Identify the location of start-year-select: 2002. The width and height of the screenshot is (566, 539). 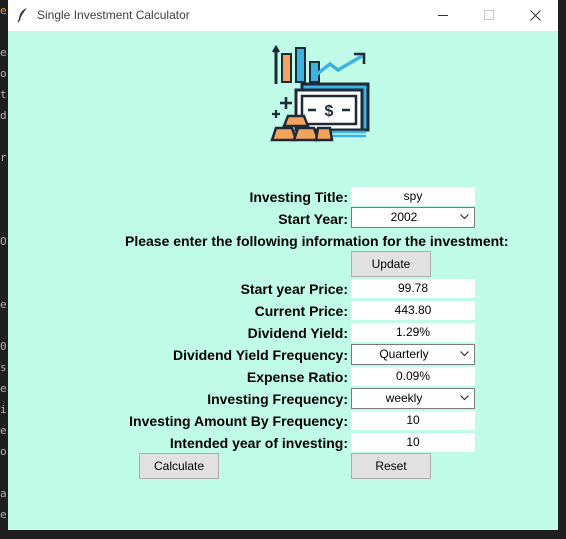
(413, 217).